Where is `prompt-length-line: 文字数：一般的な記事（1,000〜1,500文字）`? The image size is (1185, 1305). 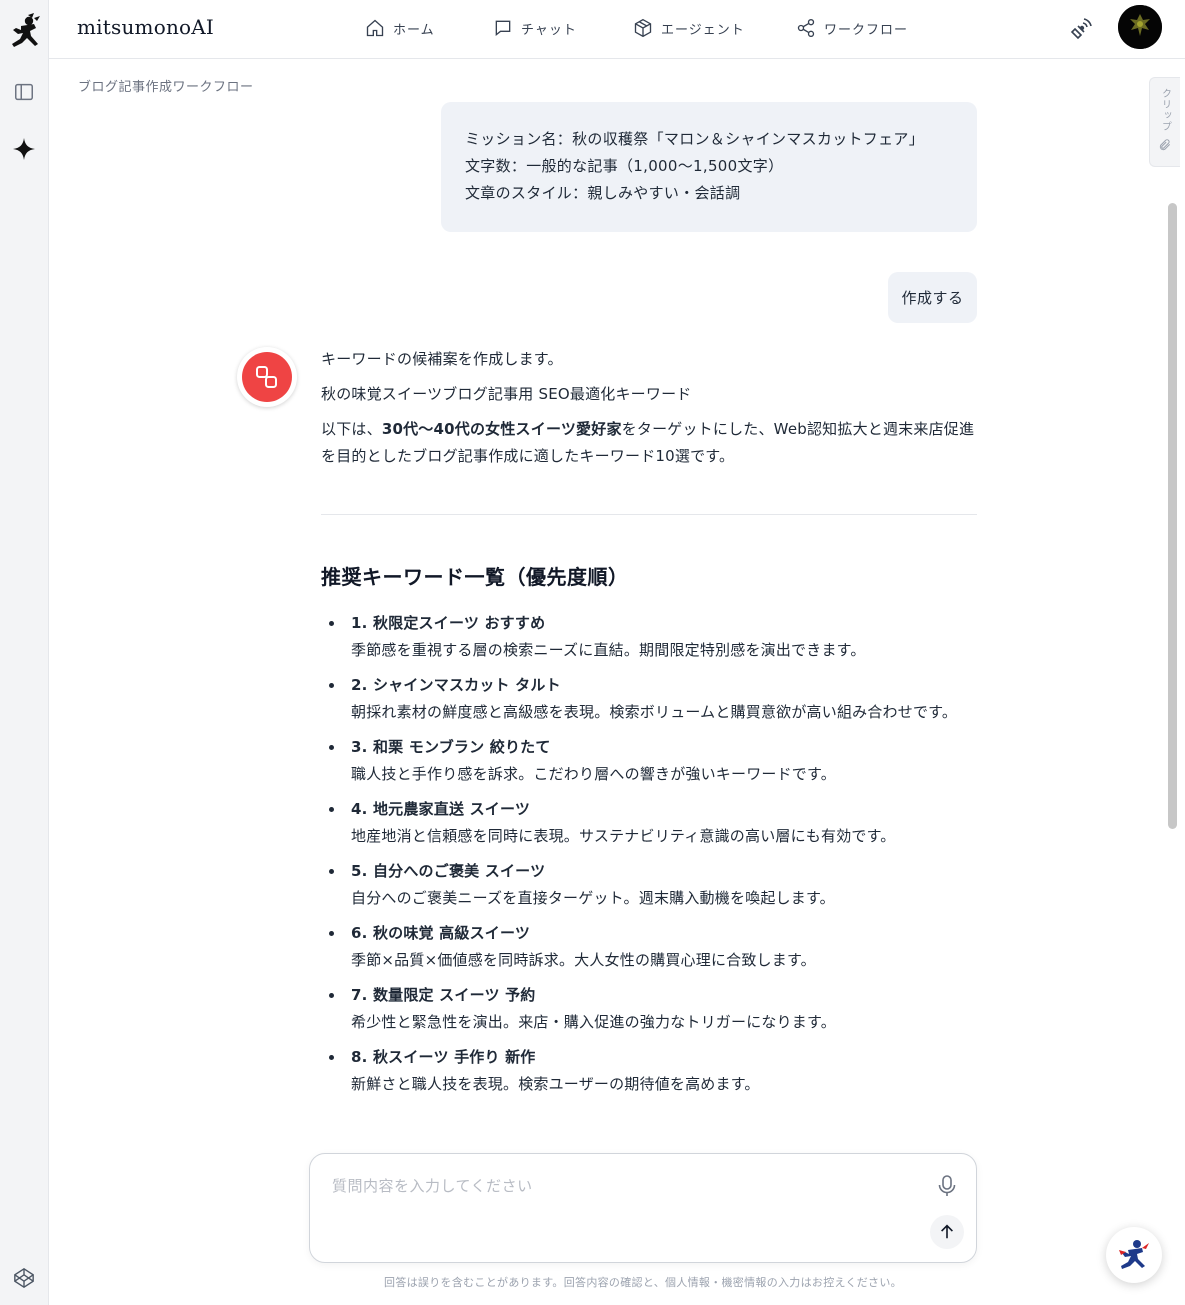
prompt-length-line: 文字数：一般的な記事（1,000〜1,500文字） is located at coordinates (624, 166).